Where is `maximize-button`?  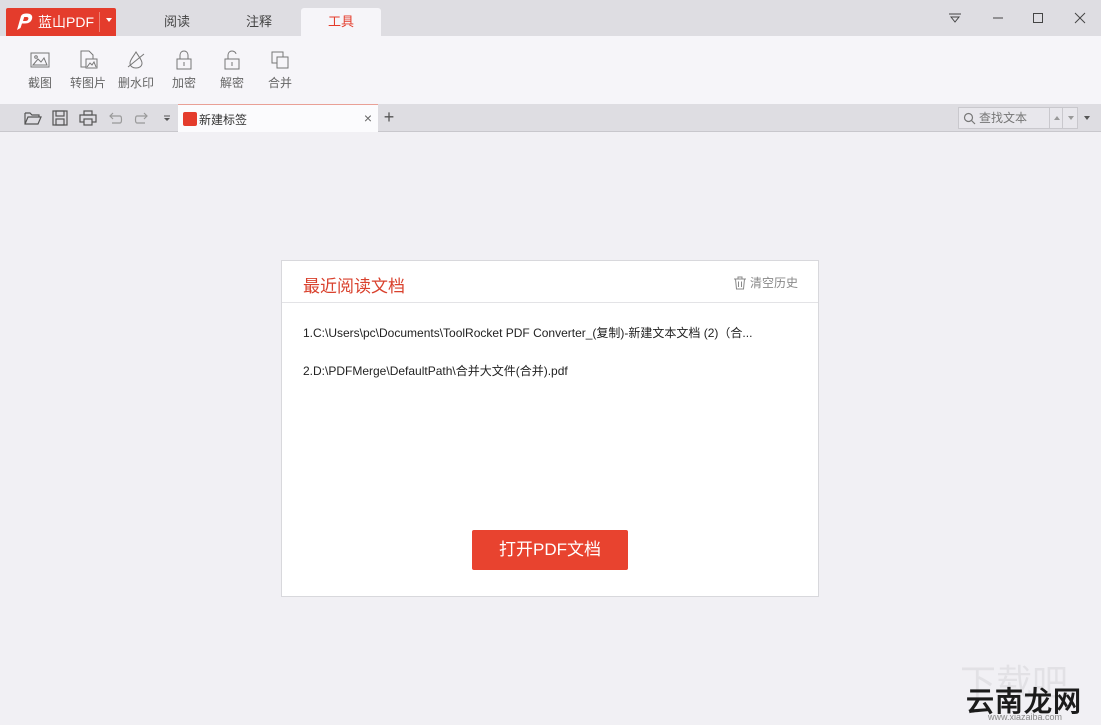 maximize-button is located at coordinates (1038, 18).